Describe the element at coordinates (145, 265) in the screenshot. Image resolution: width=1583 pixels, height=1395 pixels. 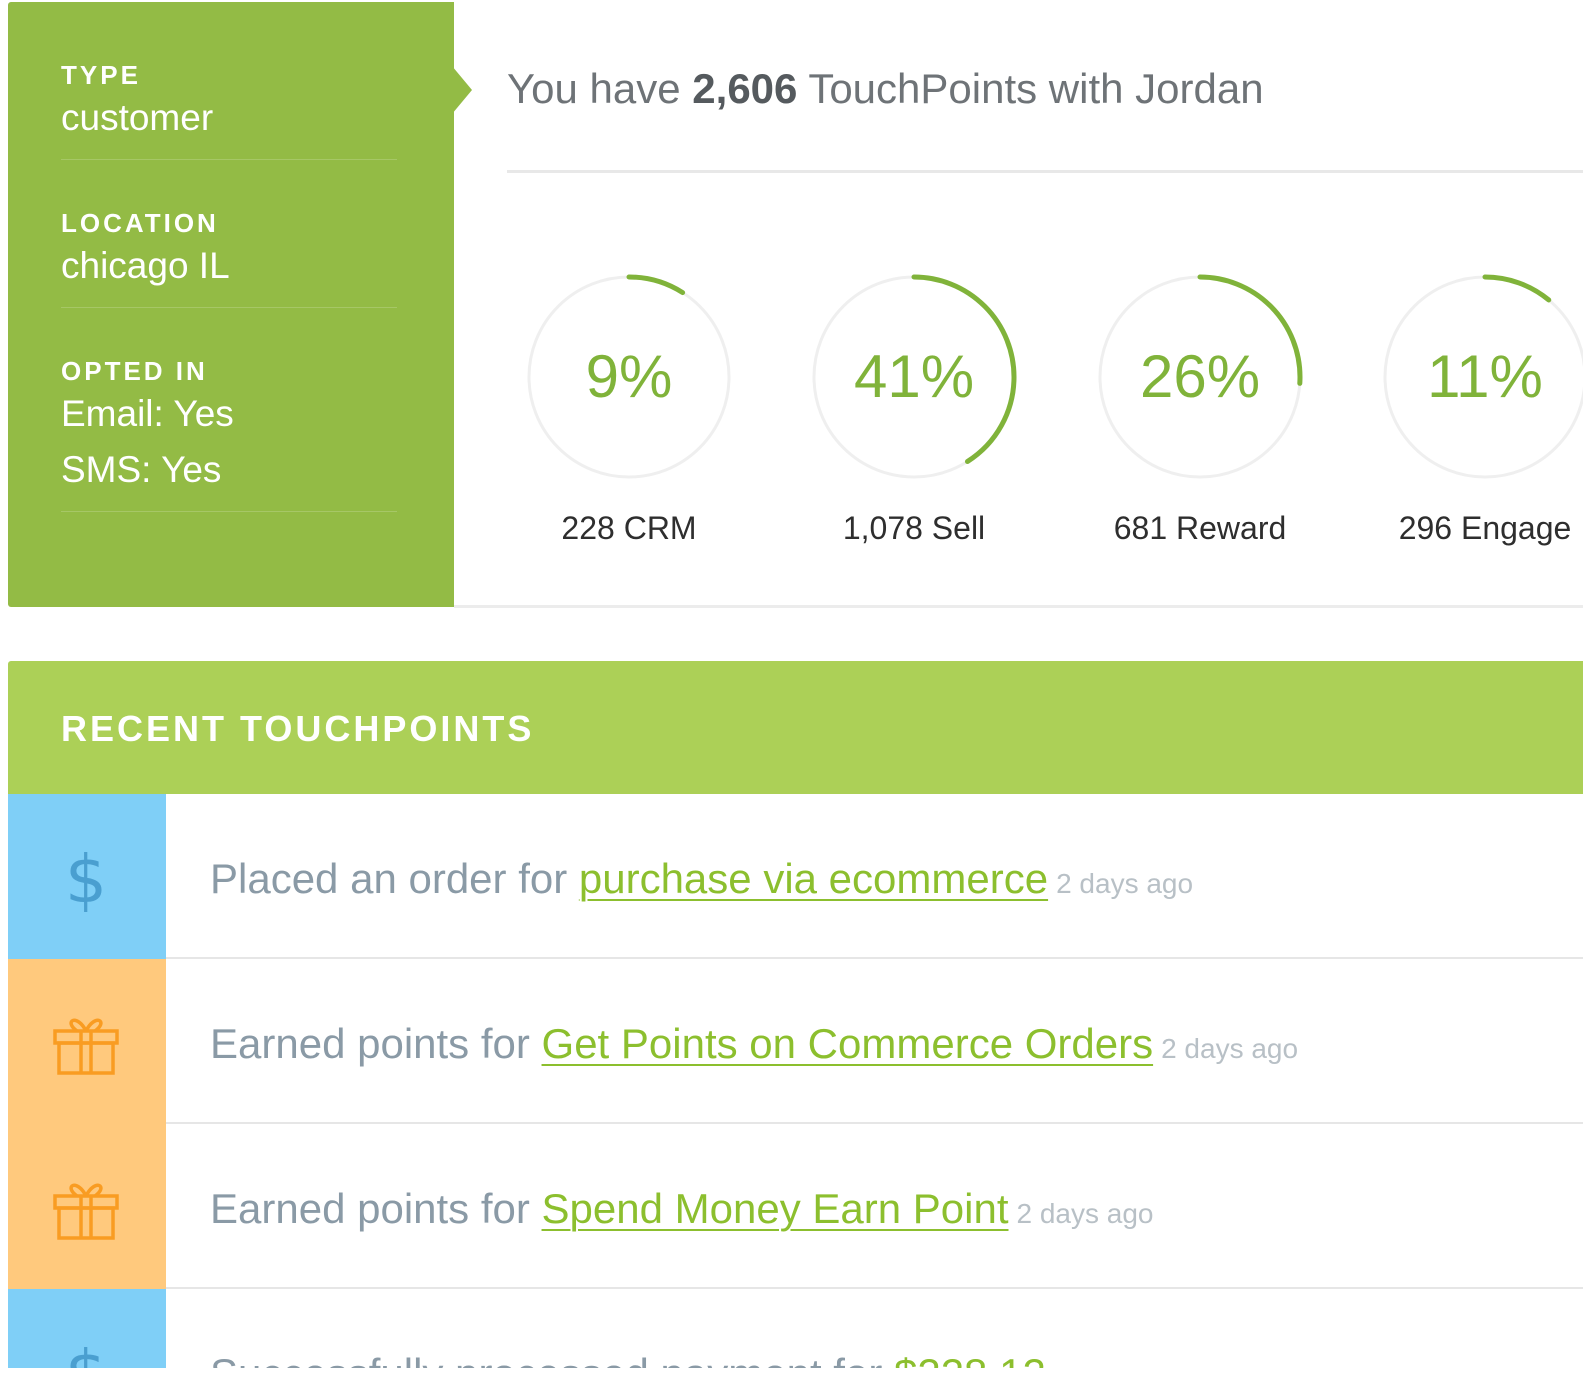
I see `location-value: chicago IL` at that location.